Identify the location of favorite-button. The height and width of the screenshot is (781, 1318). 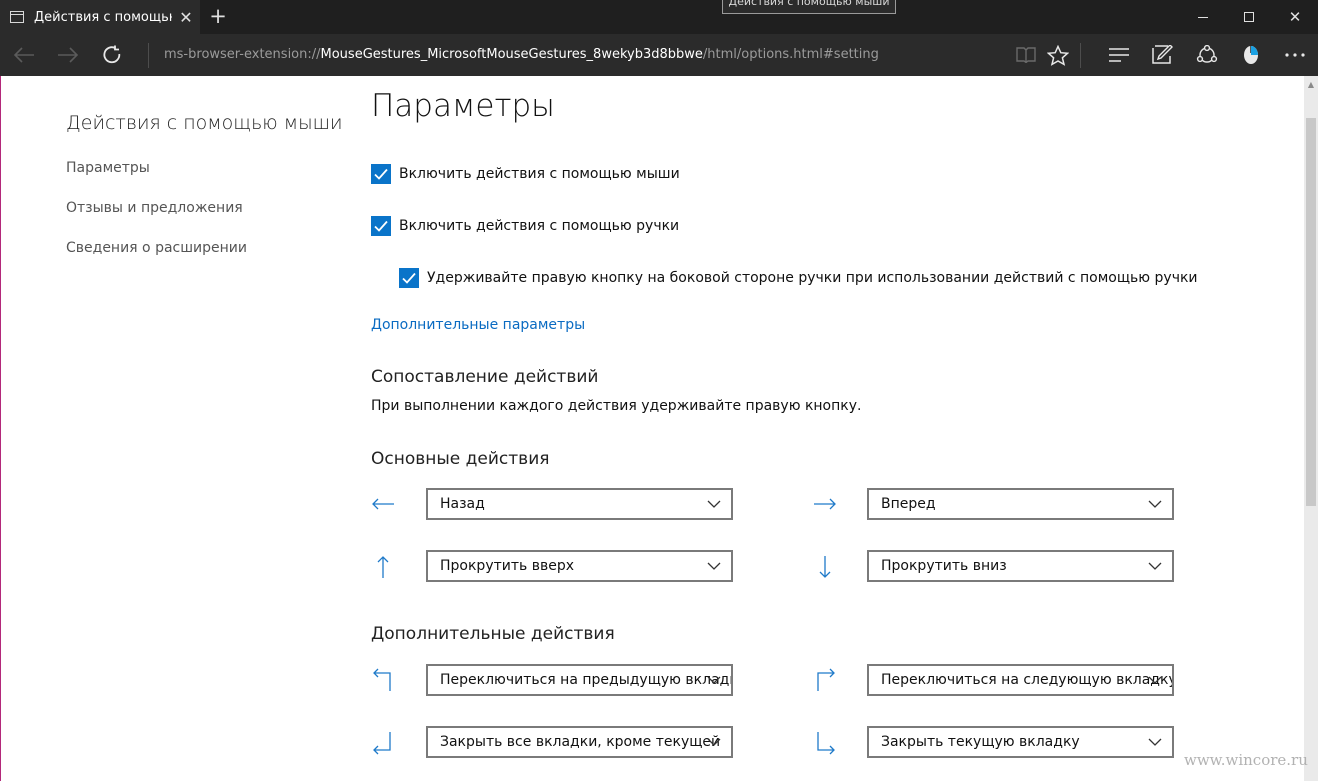
(1058, 55).